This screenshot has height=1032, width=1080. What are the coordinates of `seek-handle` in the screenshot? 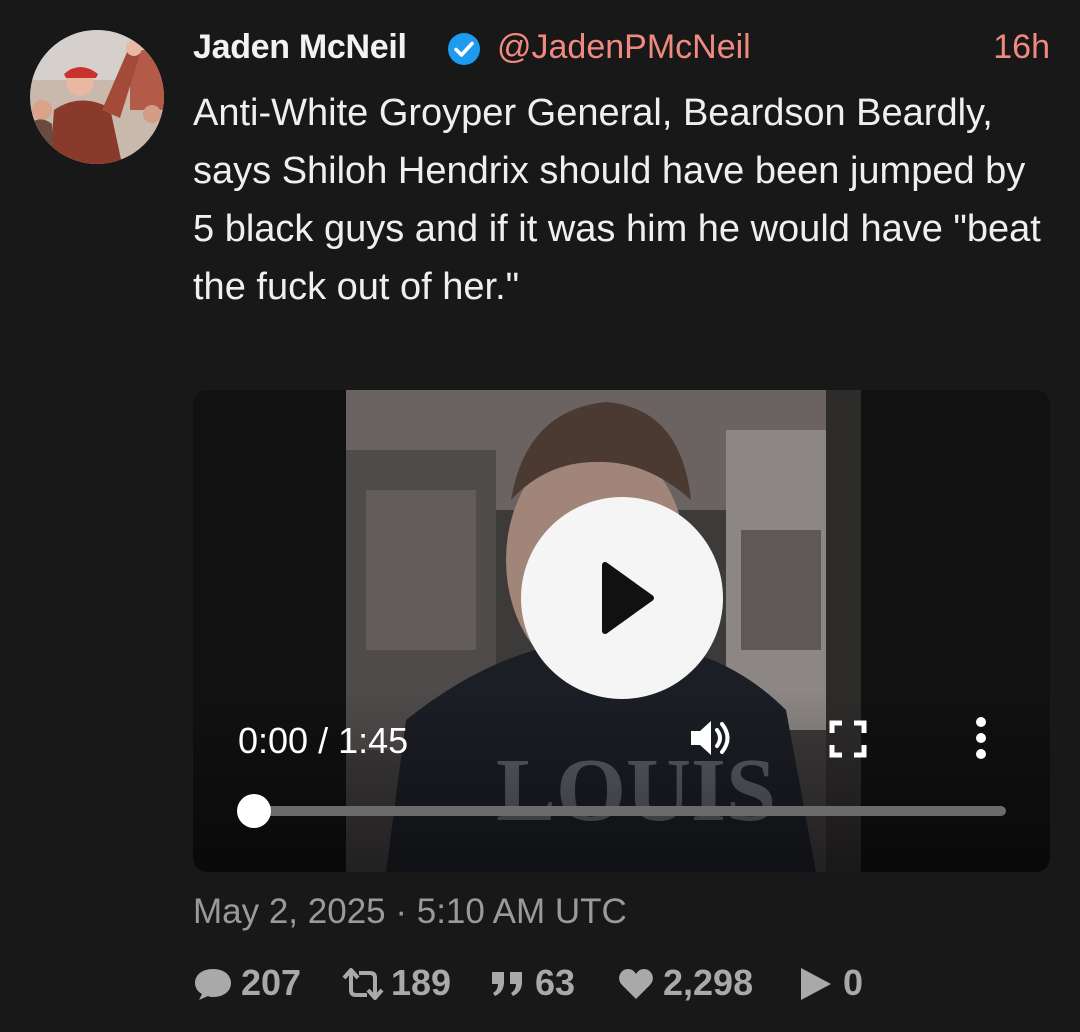 It's located at (254, 811).